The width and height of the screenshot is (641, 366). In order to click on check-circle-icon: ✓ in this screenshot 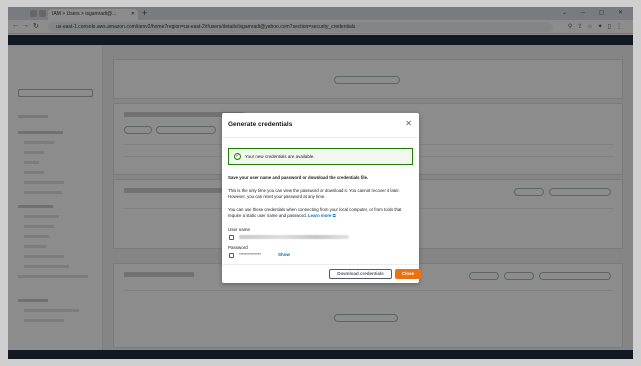, I will do `click(237, 156)`.